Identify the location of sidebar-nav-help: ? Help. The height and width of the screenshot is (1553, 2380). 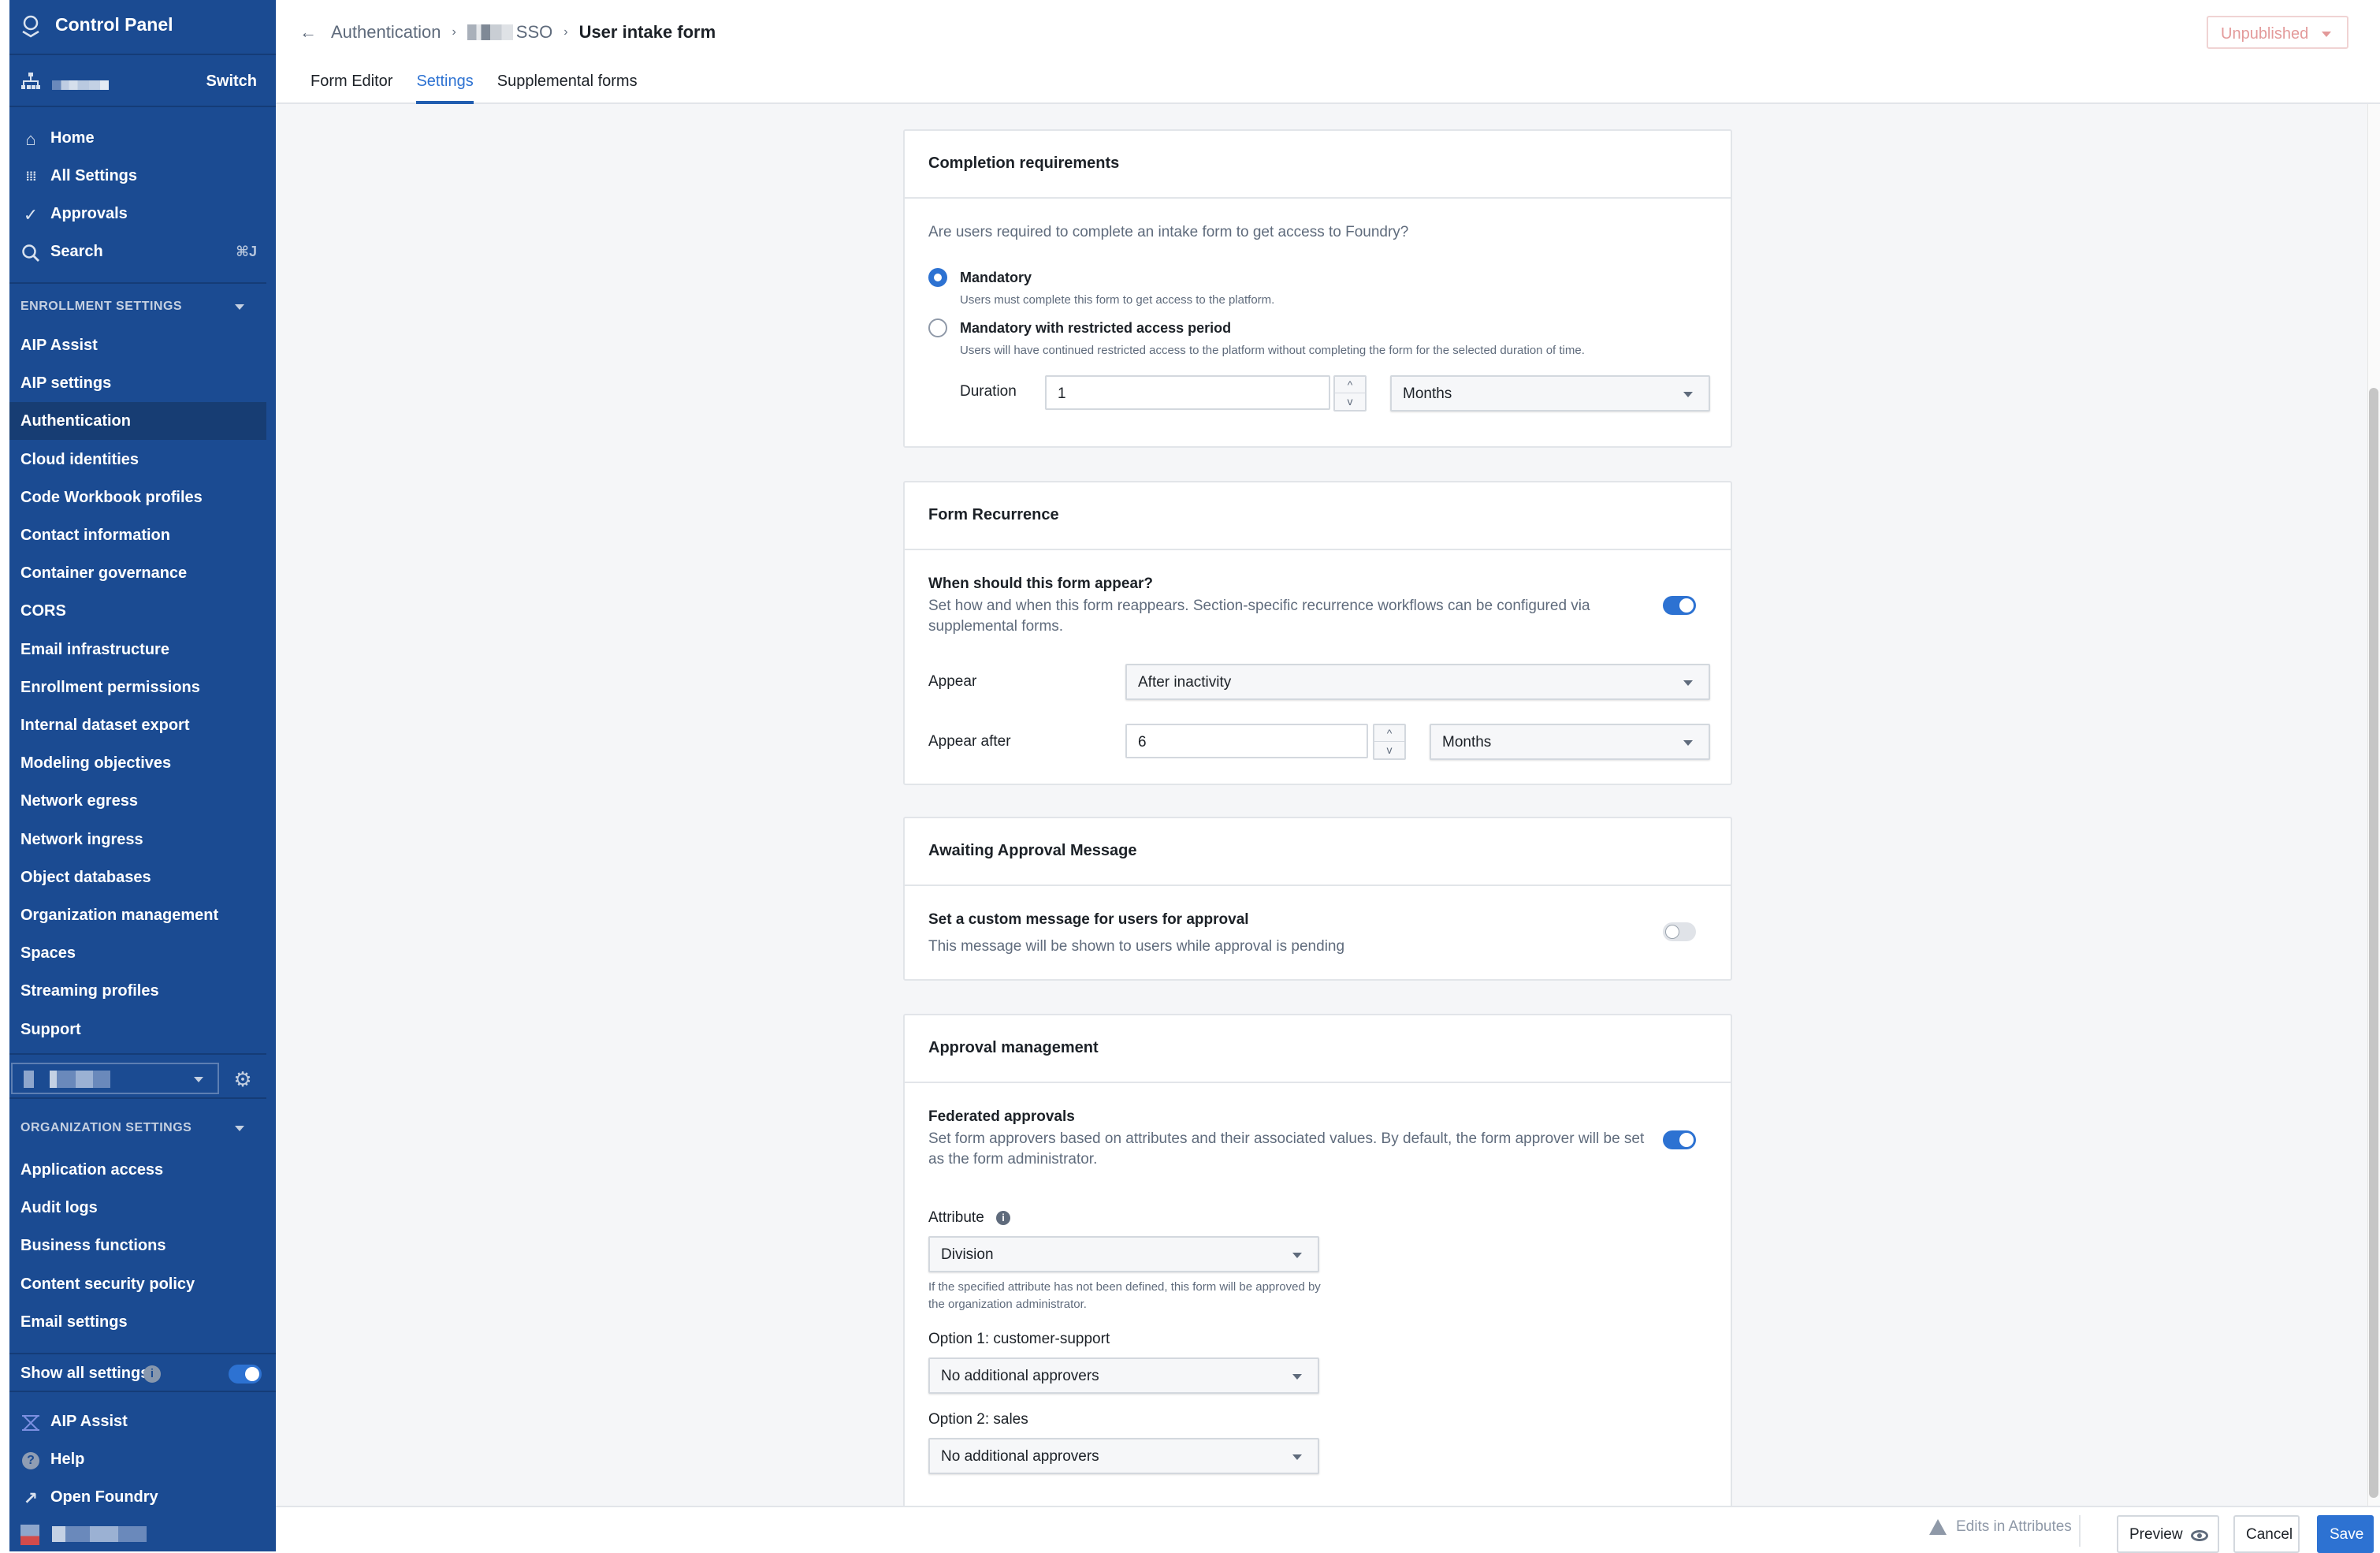
(142, 1460).